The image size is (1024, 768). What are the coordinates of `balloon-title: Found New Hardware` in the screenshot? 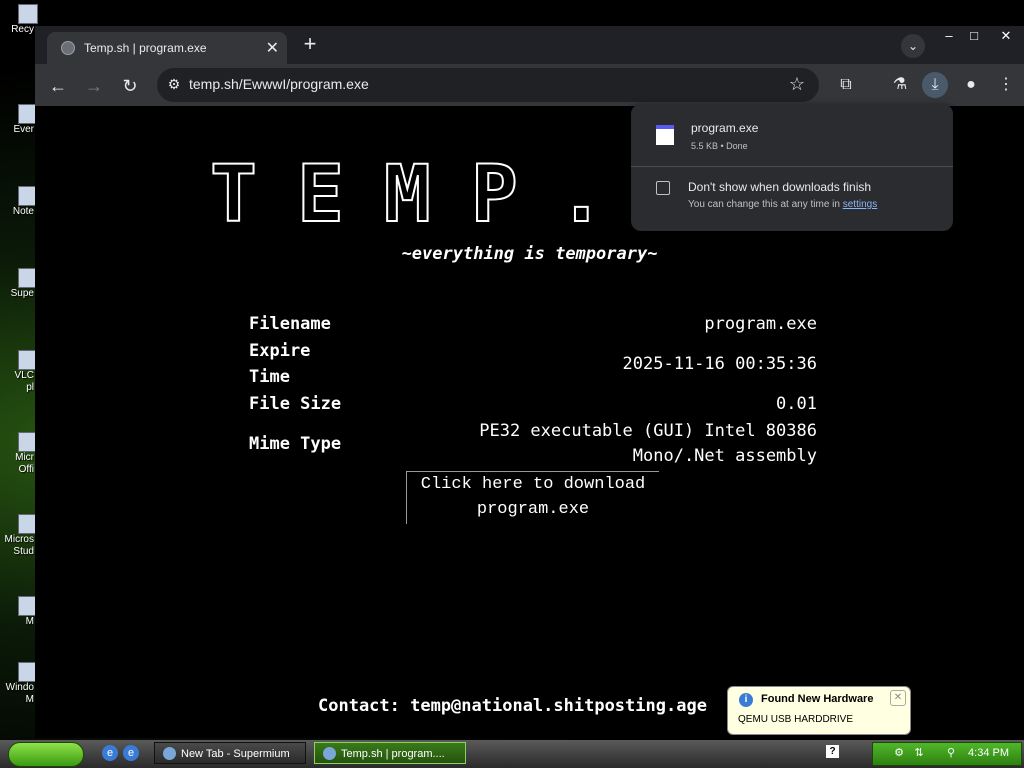 It's located at (817, 699).